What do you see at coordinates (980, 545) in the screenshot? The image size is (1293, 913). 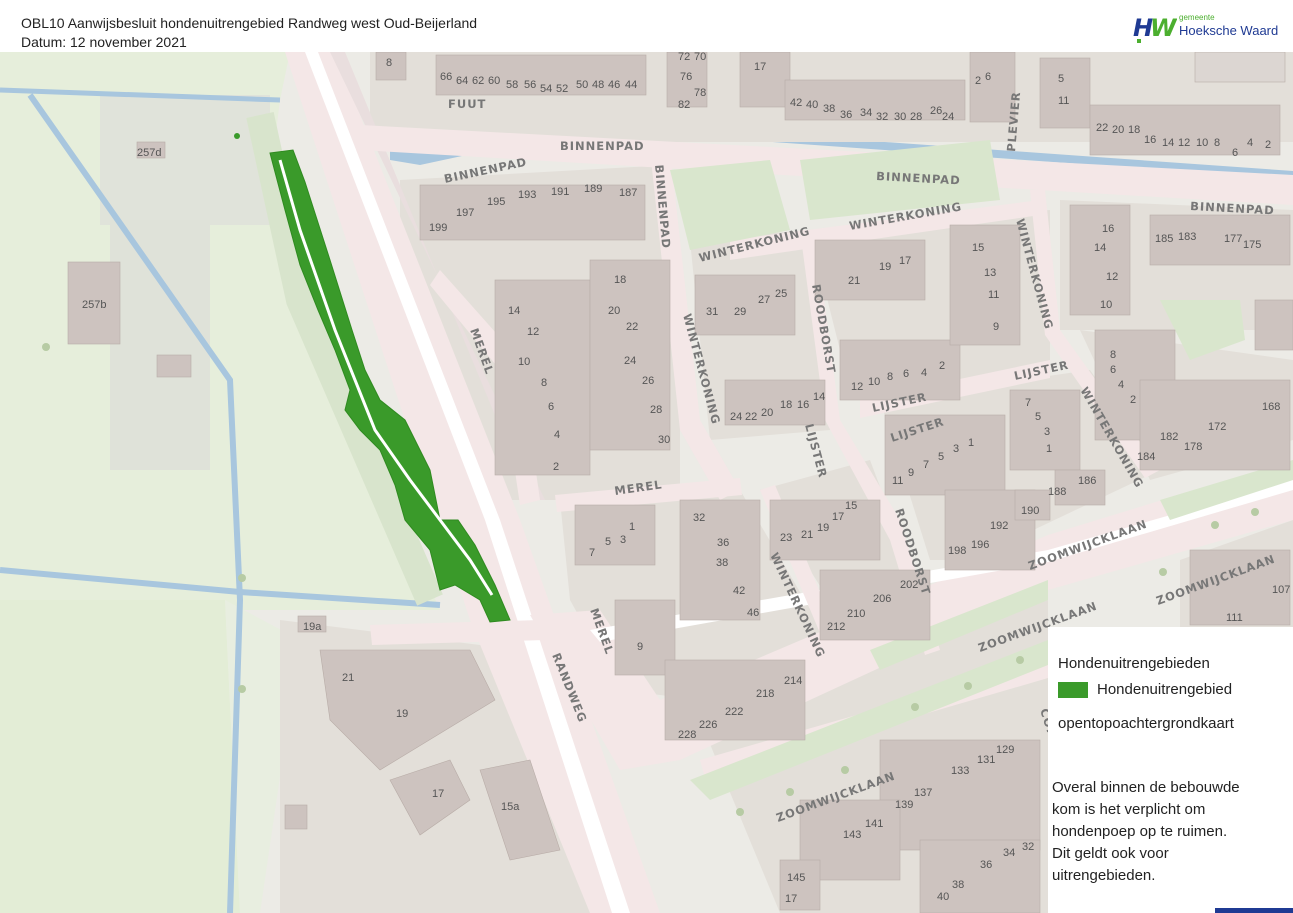 I see `house-number: 196` at bounding box center [980, 545].